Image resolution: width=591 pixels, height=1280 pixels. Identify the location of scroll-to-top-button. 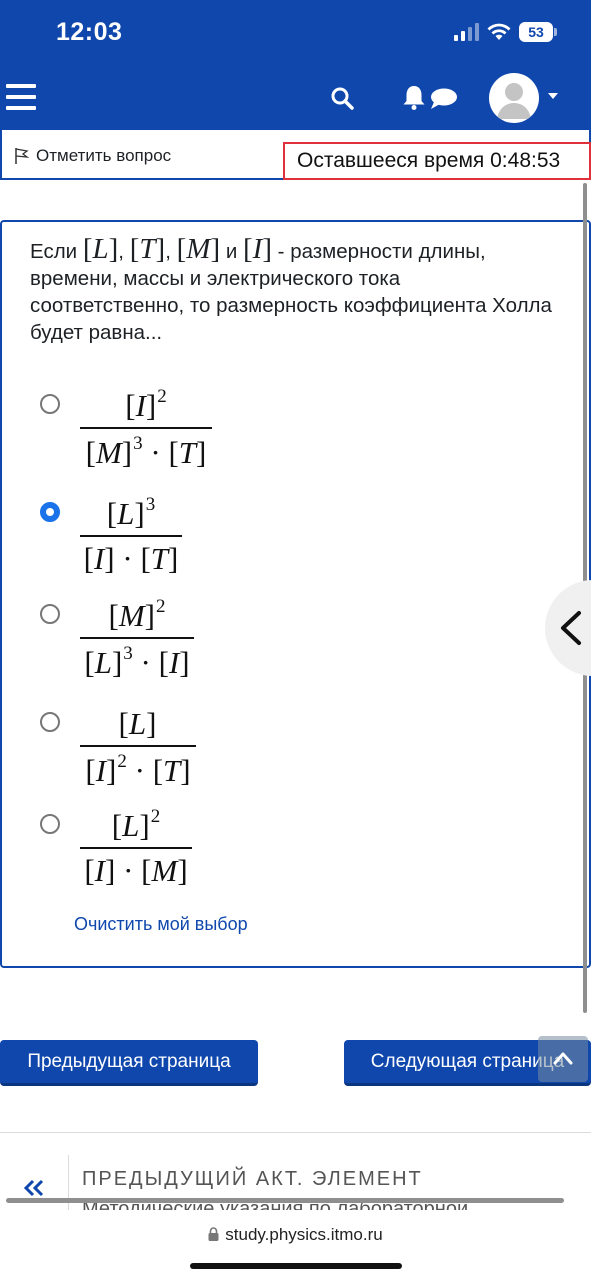
(563, 1059).